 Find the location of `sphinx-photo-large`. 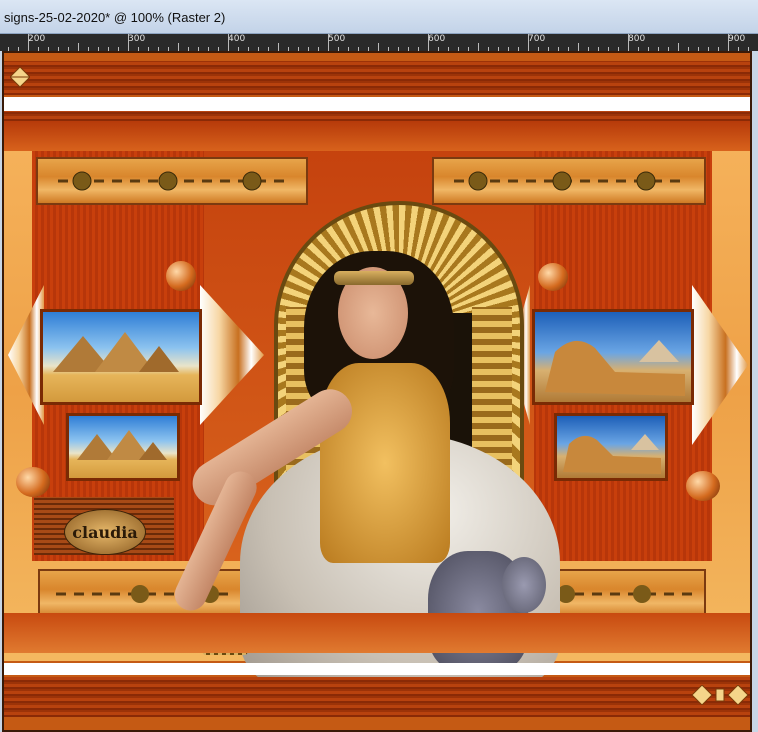

sphinx-photo-large is located at coordinates (613, 357).